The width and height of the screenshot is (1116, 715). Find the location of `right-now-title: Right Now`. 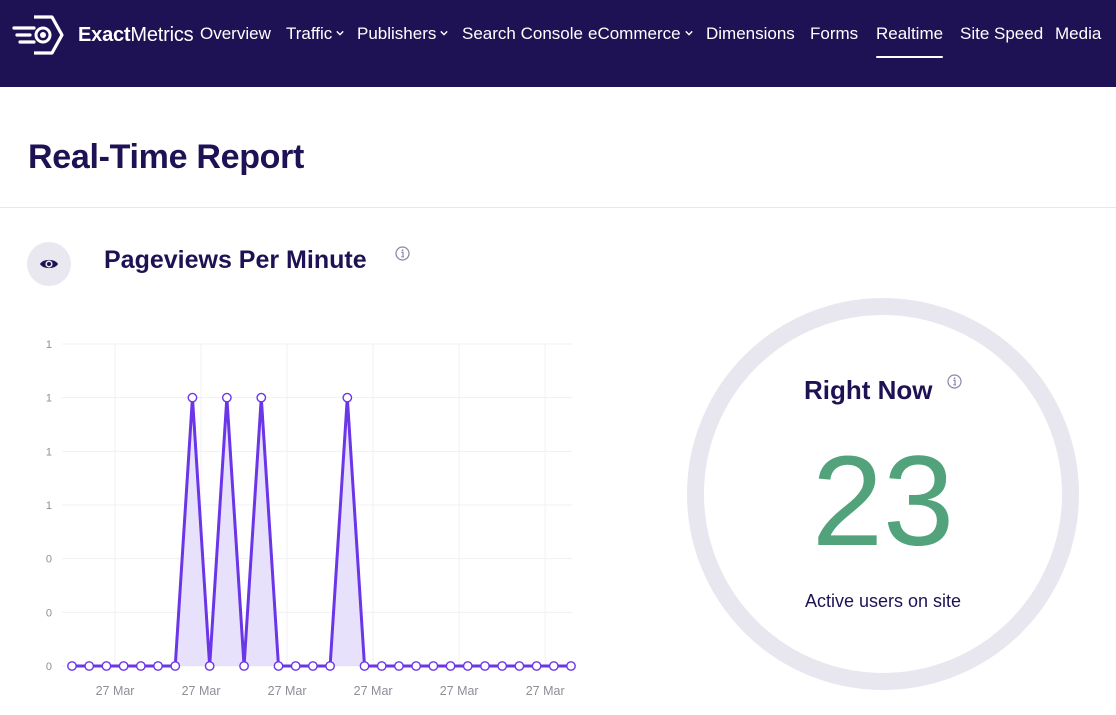

right-now-title: Right Now is located at coordinates (868, 390).